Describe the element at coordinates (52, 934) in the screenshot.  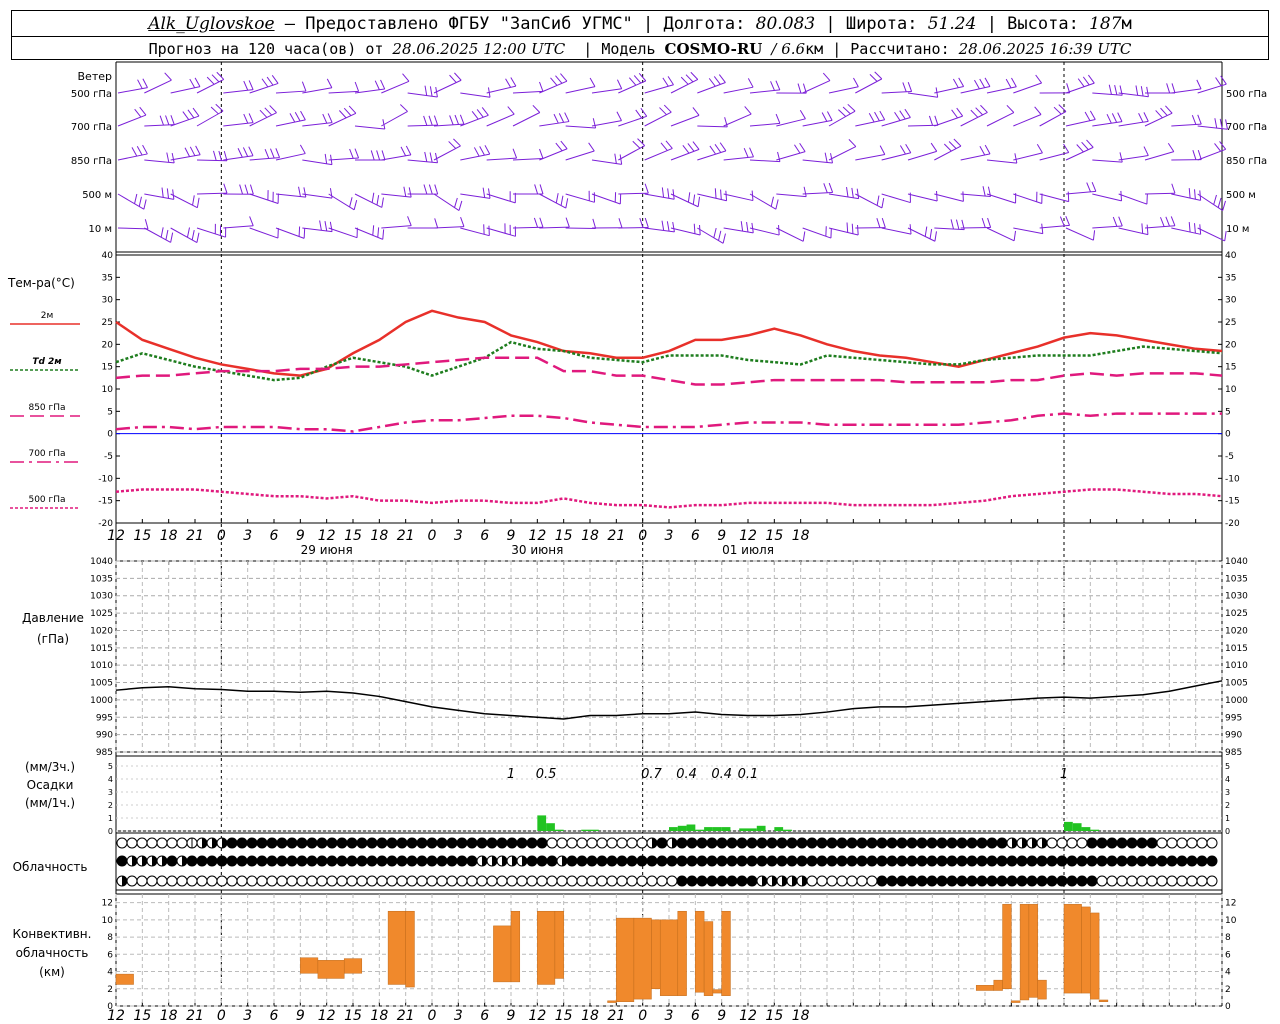
I see `conv-title-1: Конвективн.` at that location.